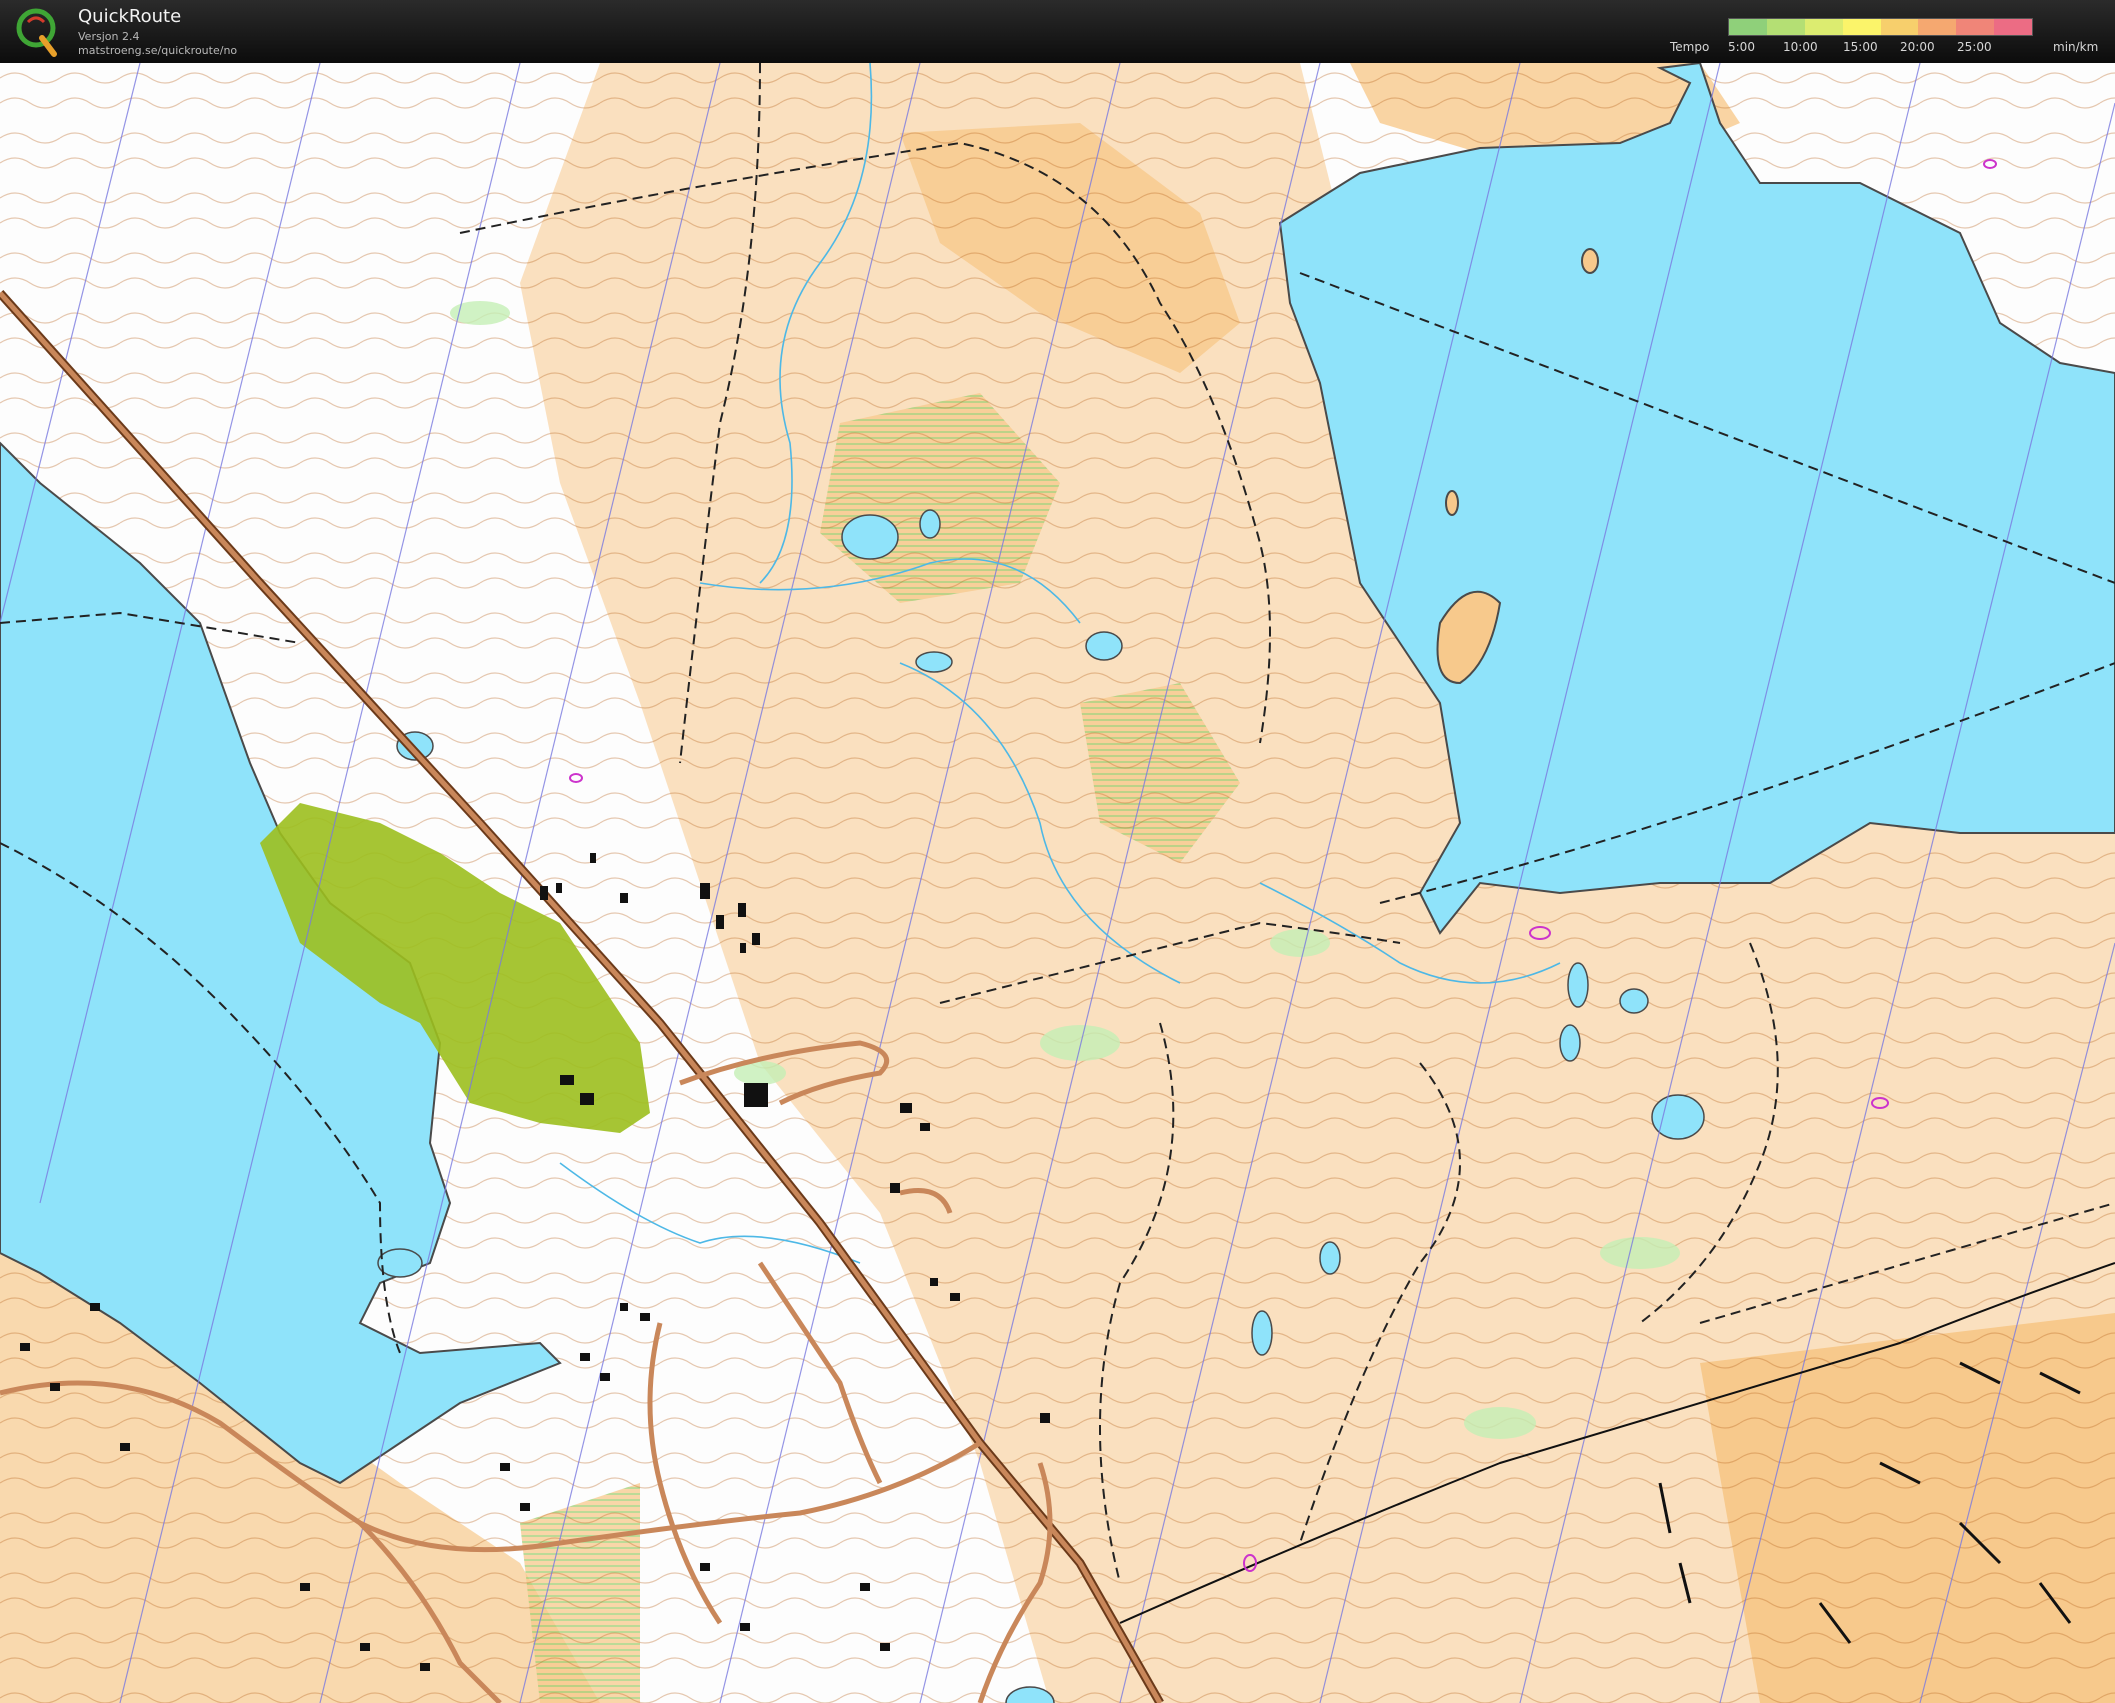 This screenshot has height=1703, width=2115. I want to click on app-url: matstroeng.se/quickroute/no, so click(157, 50).